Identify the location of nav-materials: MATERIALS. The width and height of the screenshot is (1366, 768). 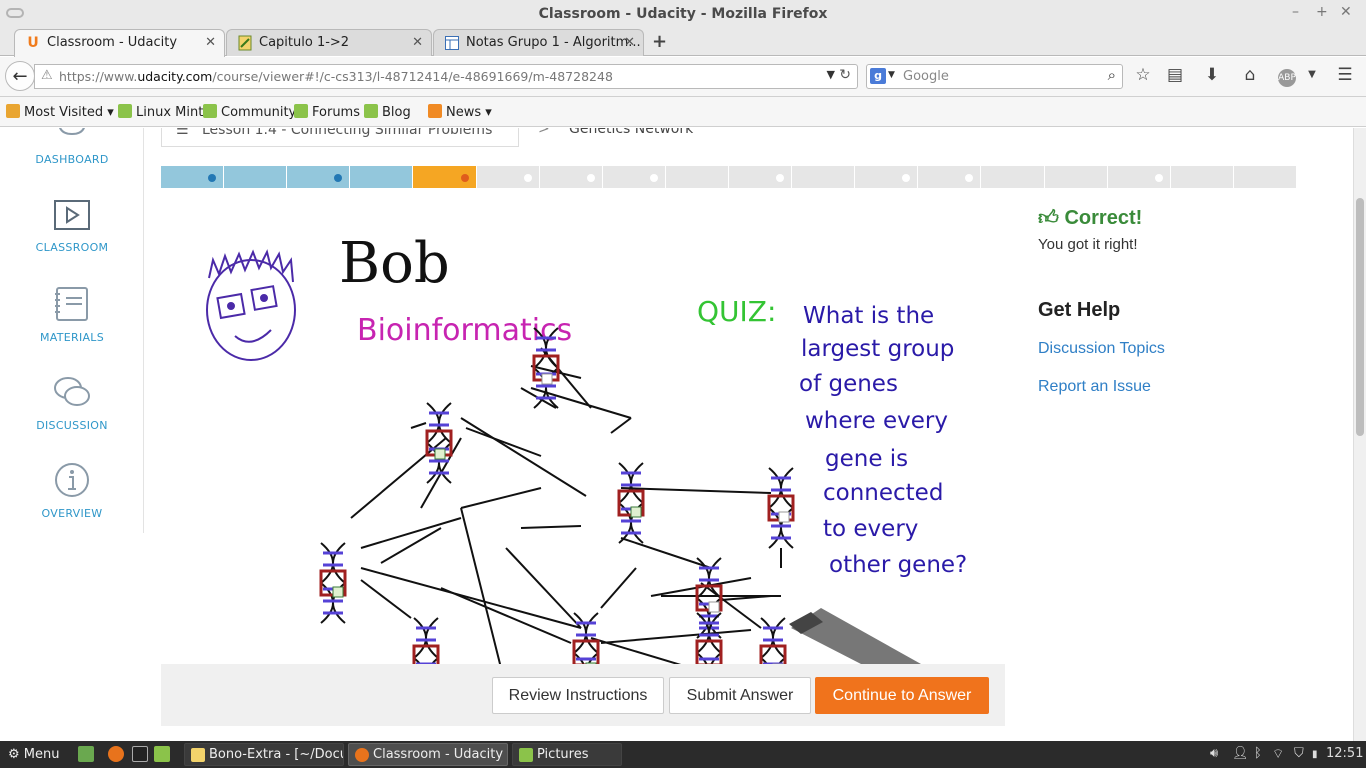
(72, 315).